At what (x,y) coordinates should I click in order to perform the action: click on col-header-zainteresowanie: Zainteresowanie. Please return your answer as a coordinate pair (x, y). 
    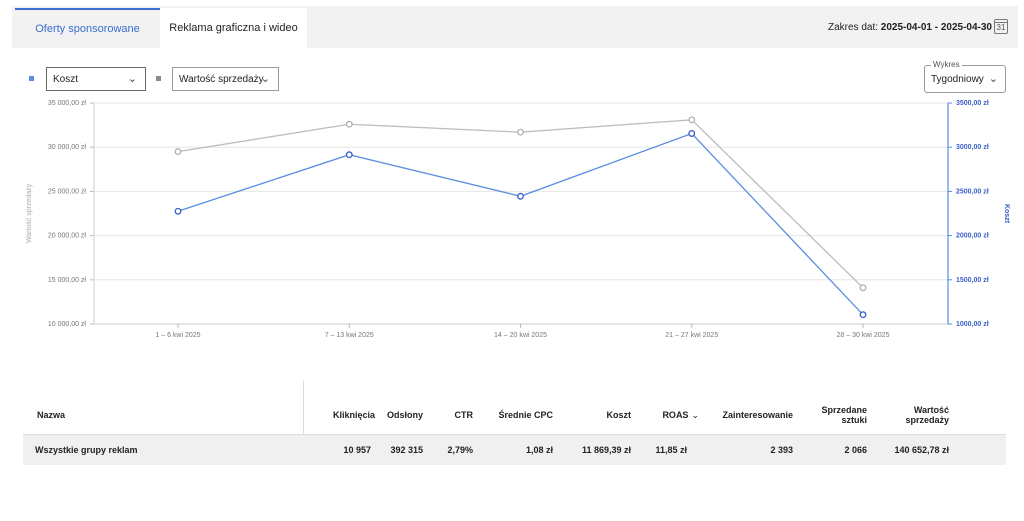
    Looking at the image, I should click on (746, 414).